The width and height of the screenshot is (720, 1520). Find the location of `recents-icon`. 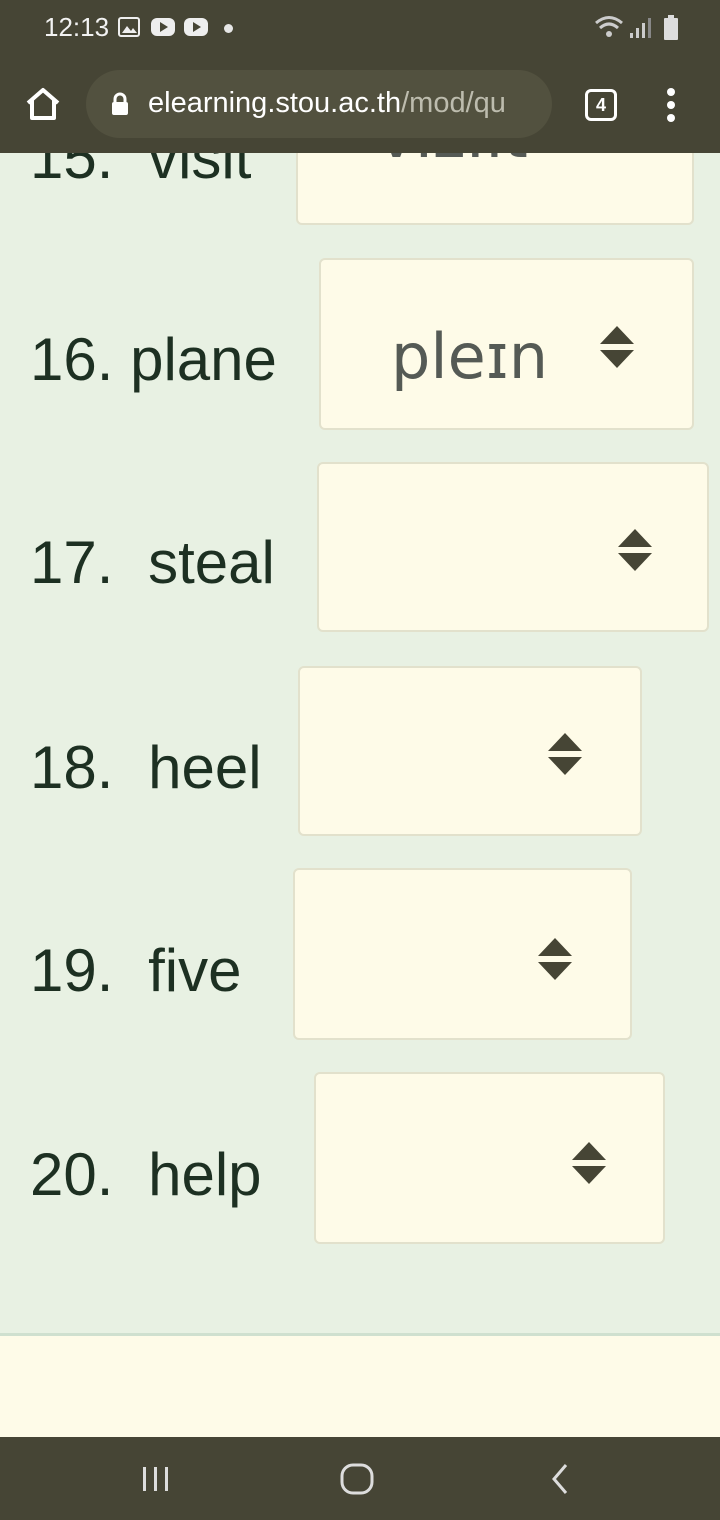

recents-icon is located at coordinates (156, 1479).